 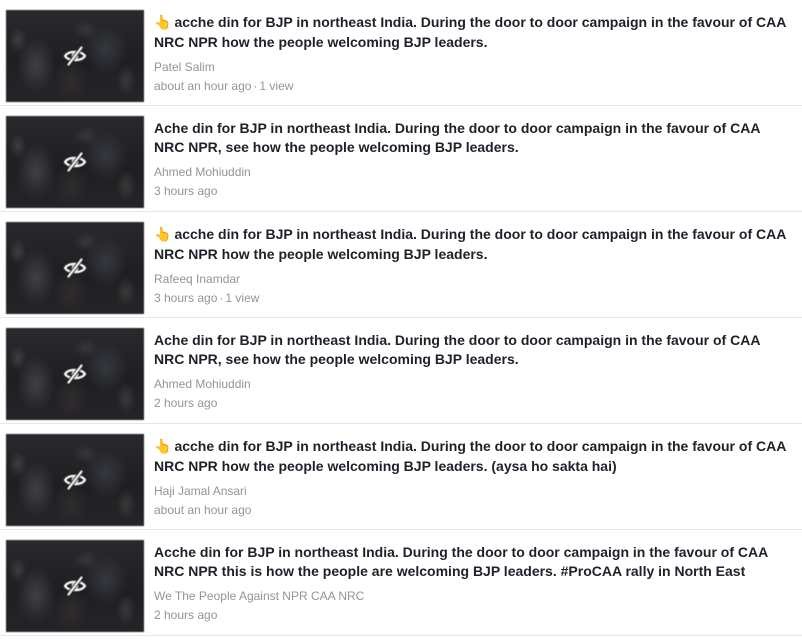 I want to click on video-author-link: Rafeeq Inamdar, so click(x=474, y=279).